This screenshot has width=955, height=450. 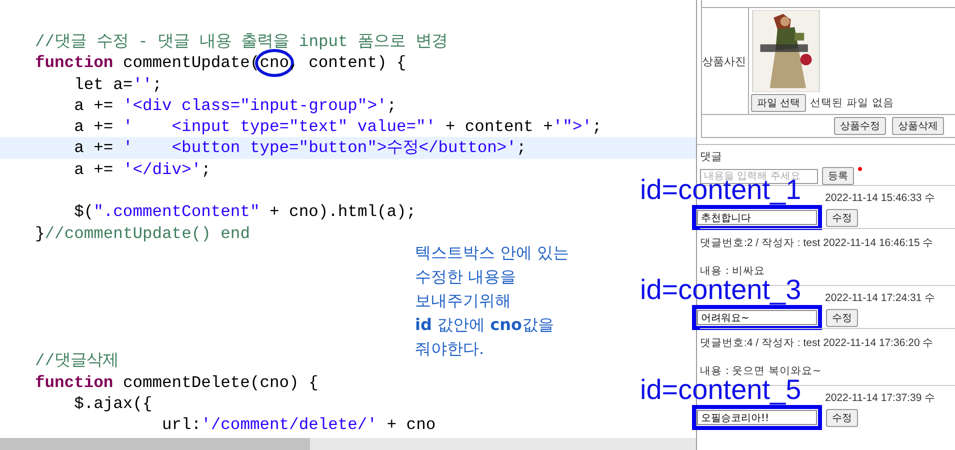 What do you see at coordinates (918, 126) in the screenshot?
I see `product-action-button: 상품삭제` at bounding box center [918, 126].